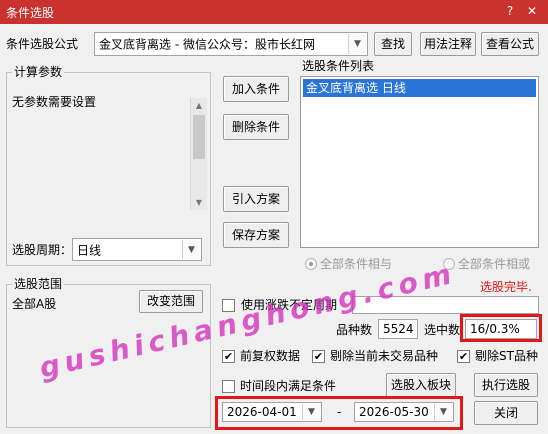 This screenshot has width=548, height=434. I want to click on selected-value: 16/0.3%, so click(495, 329).